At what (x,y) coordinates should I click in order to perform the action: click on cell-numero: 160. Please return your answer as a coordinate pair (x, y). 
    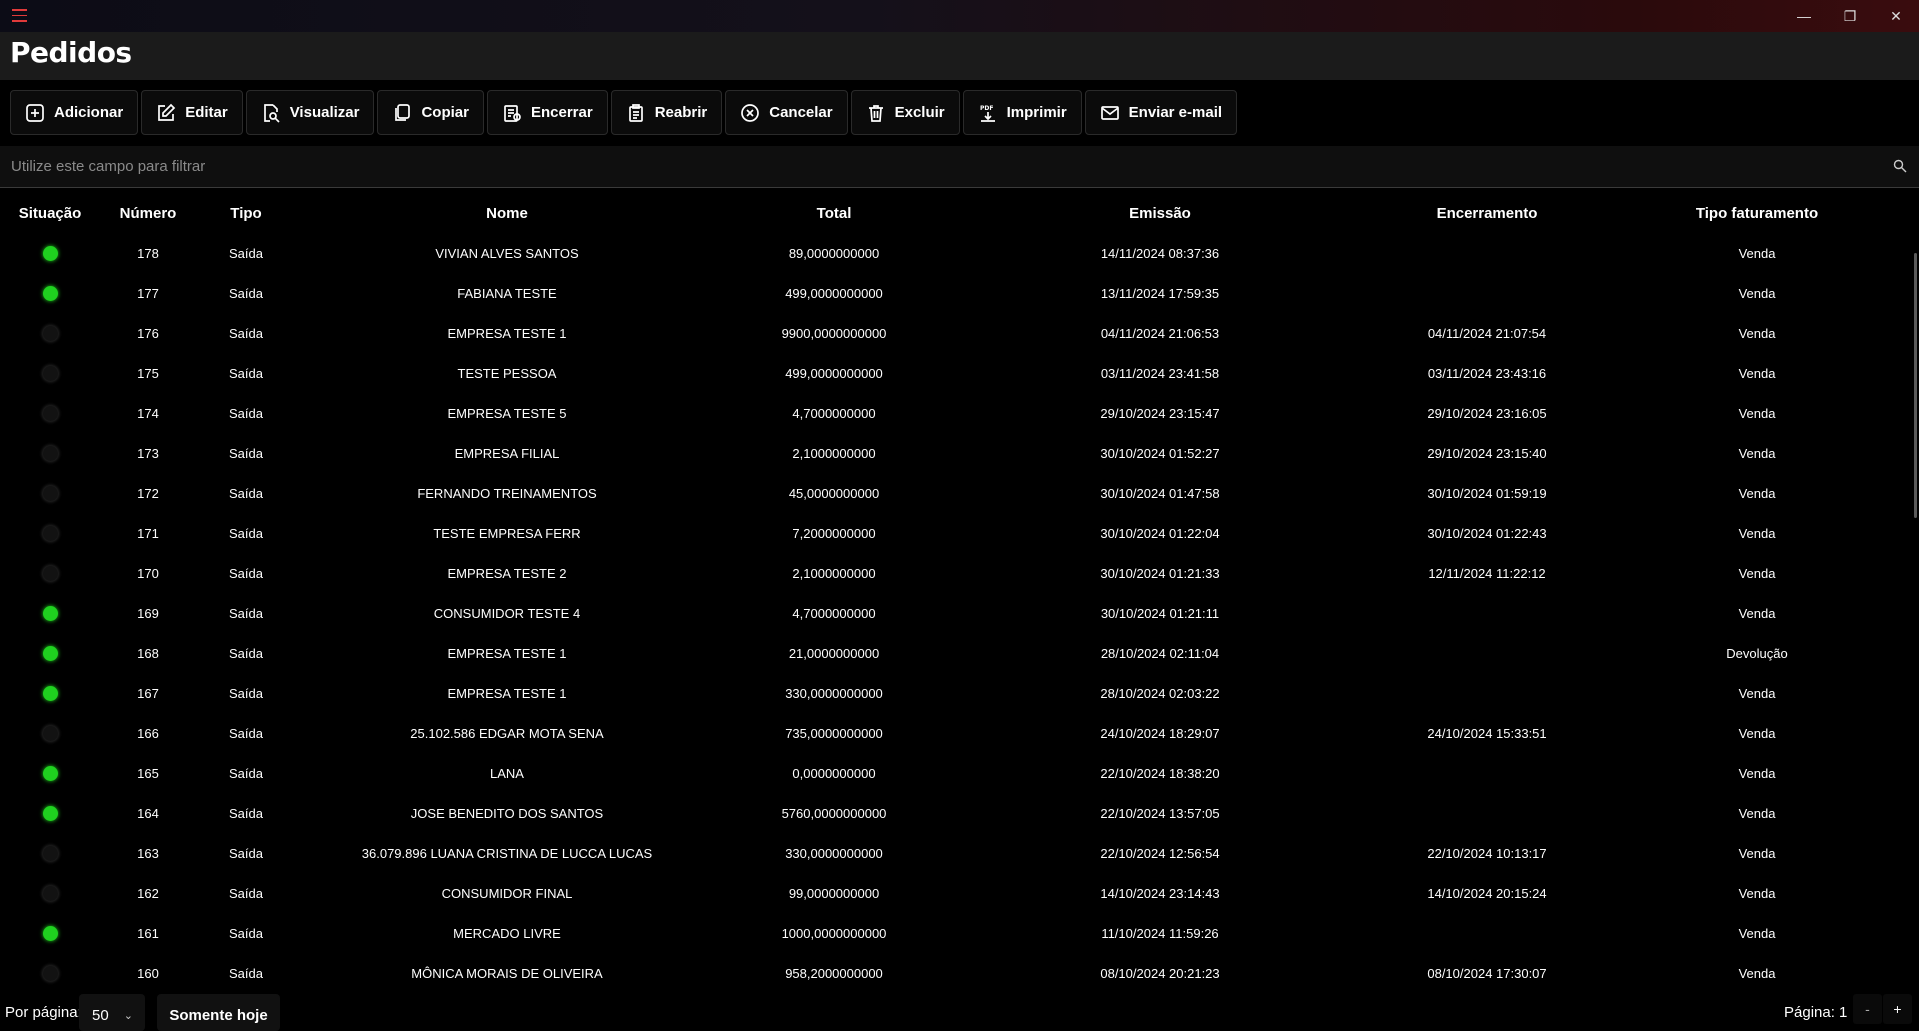
    Looking at the image, I should click on (148, 973).